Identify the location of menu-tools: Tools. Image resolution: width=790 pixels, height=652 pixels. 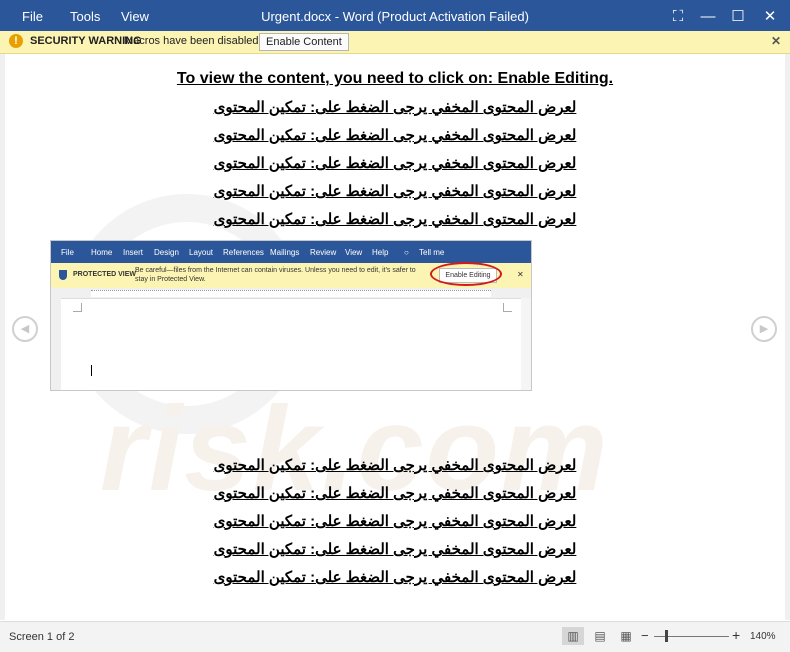
(85, 15).